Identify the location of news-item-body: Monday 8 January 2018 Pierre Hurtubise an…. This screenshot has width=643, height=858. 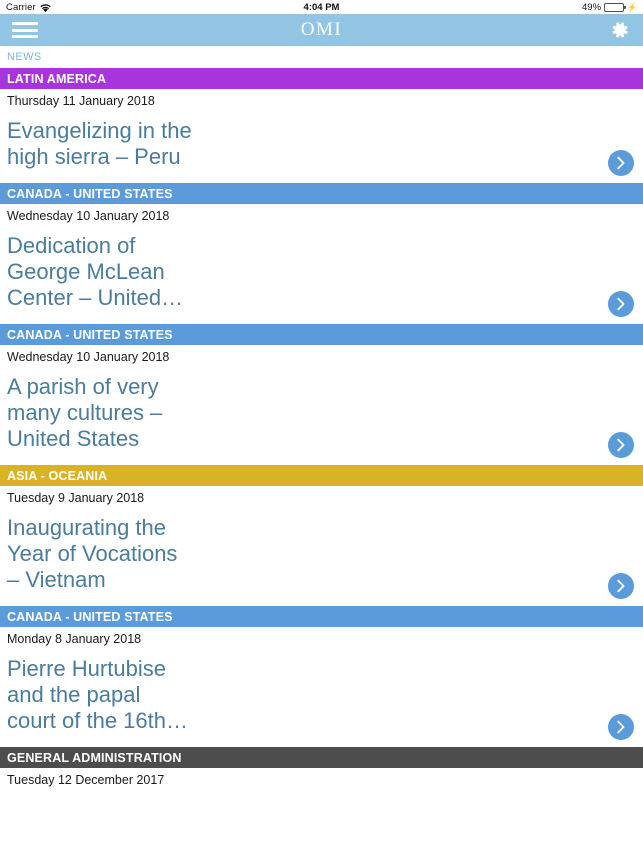
(321, 686).